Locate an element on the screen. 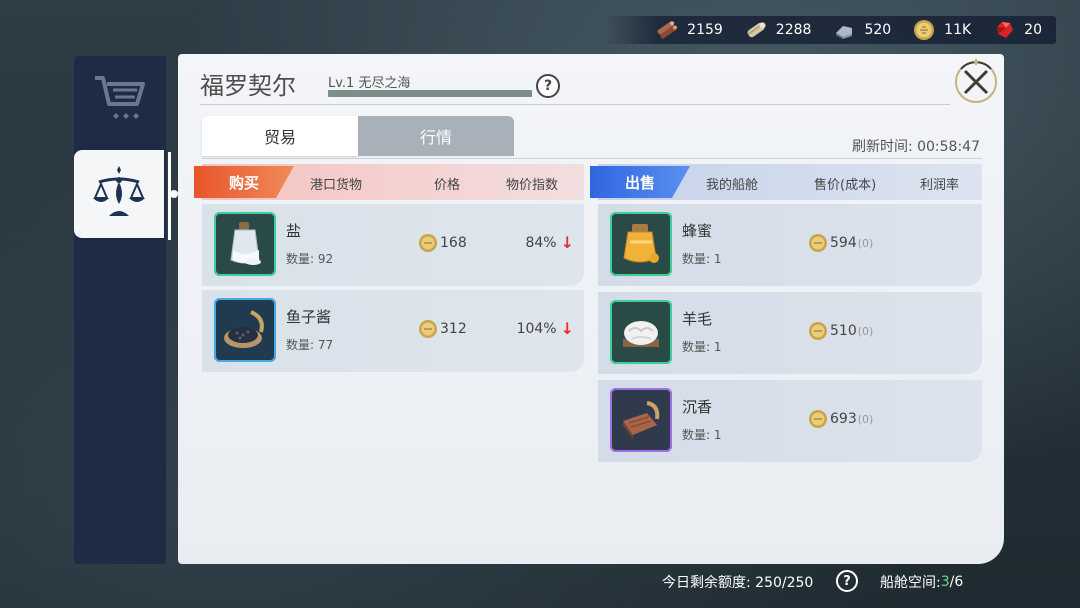  buy-col-index: 物价指数 is located at coordinates (532, 185).